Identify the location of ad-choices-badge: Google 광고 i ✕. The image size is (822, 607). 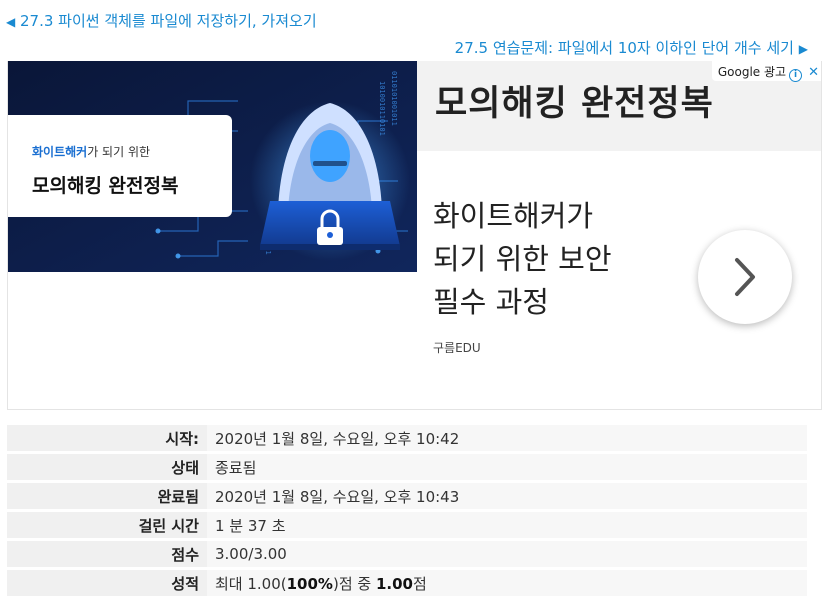
(766, 71).